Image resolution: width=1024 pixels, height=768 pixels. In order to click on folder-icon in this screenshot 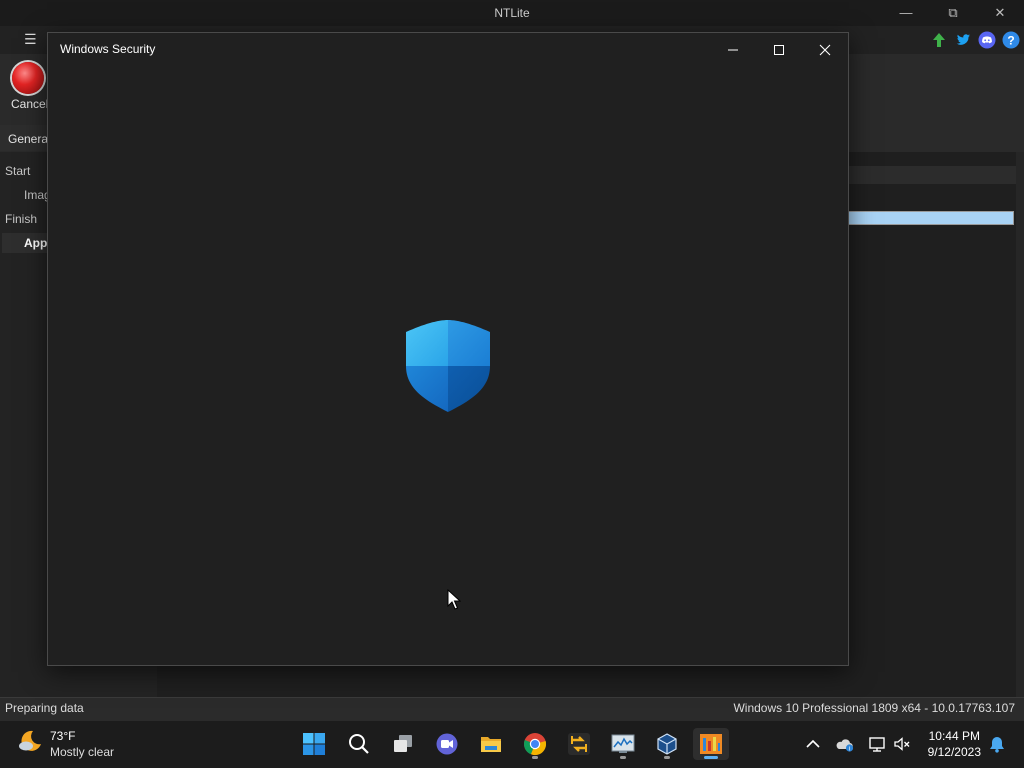, I will do `click(491, 744)`.